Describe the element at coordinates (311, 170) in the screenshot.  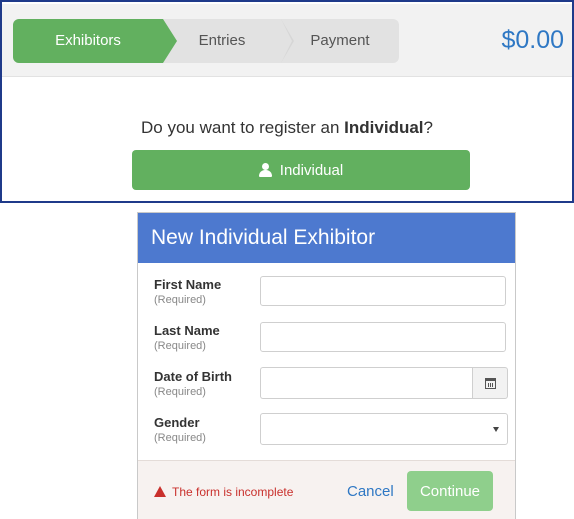
I see `individual-button-label: Individual` at that location.